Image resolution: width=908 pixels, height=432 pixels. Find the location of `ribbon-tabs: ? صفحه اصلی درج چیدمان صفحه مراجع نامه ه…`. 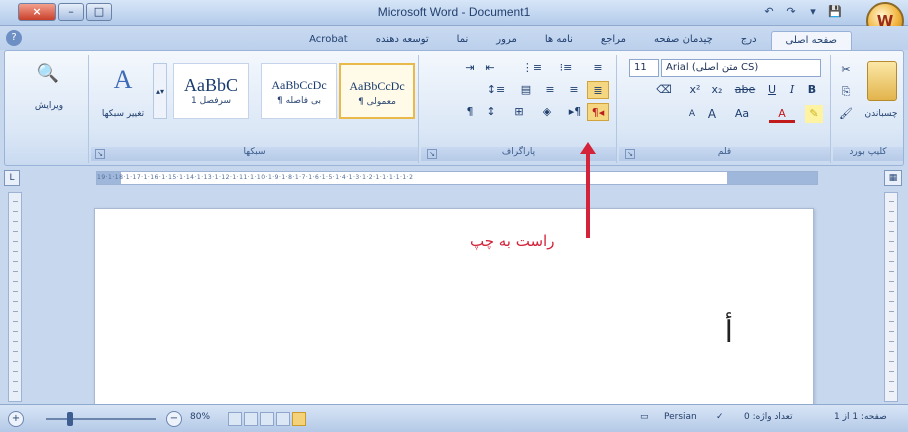

ribbon-tabs: ? صفحه اصلی درج چیدمان صفحه مراجع نامه ه… is located at coordinates (454, 38).